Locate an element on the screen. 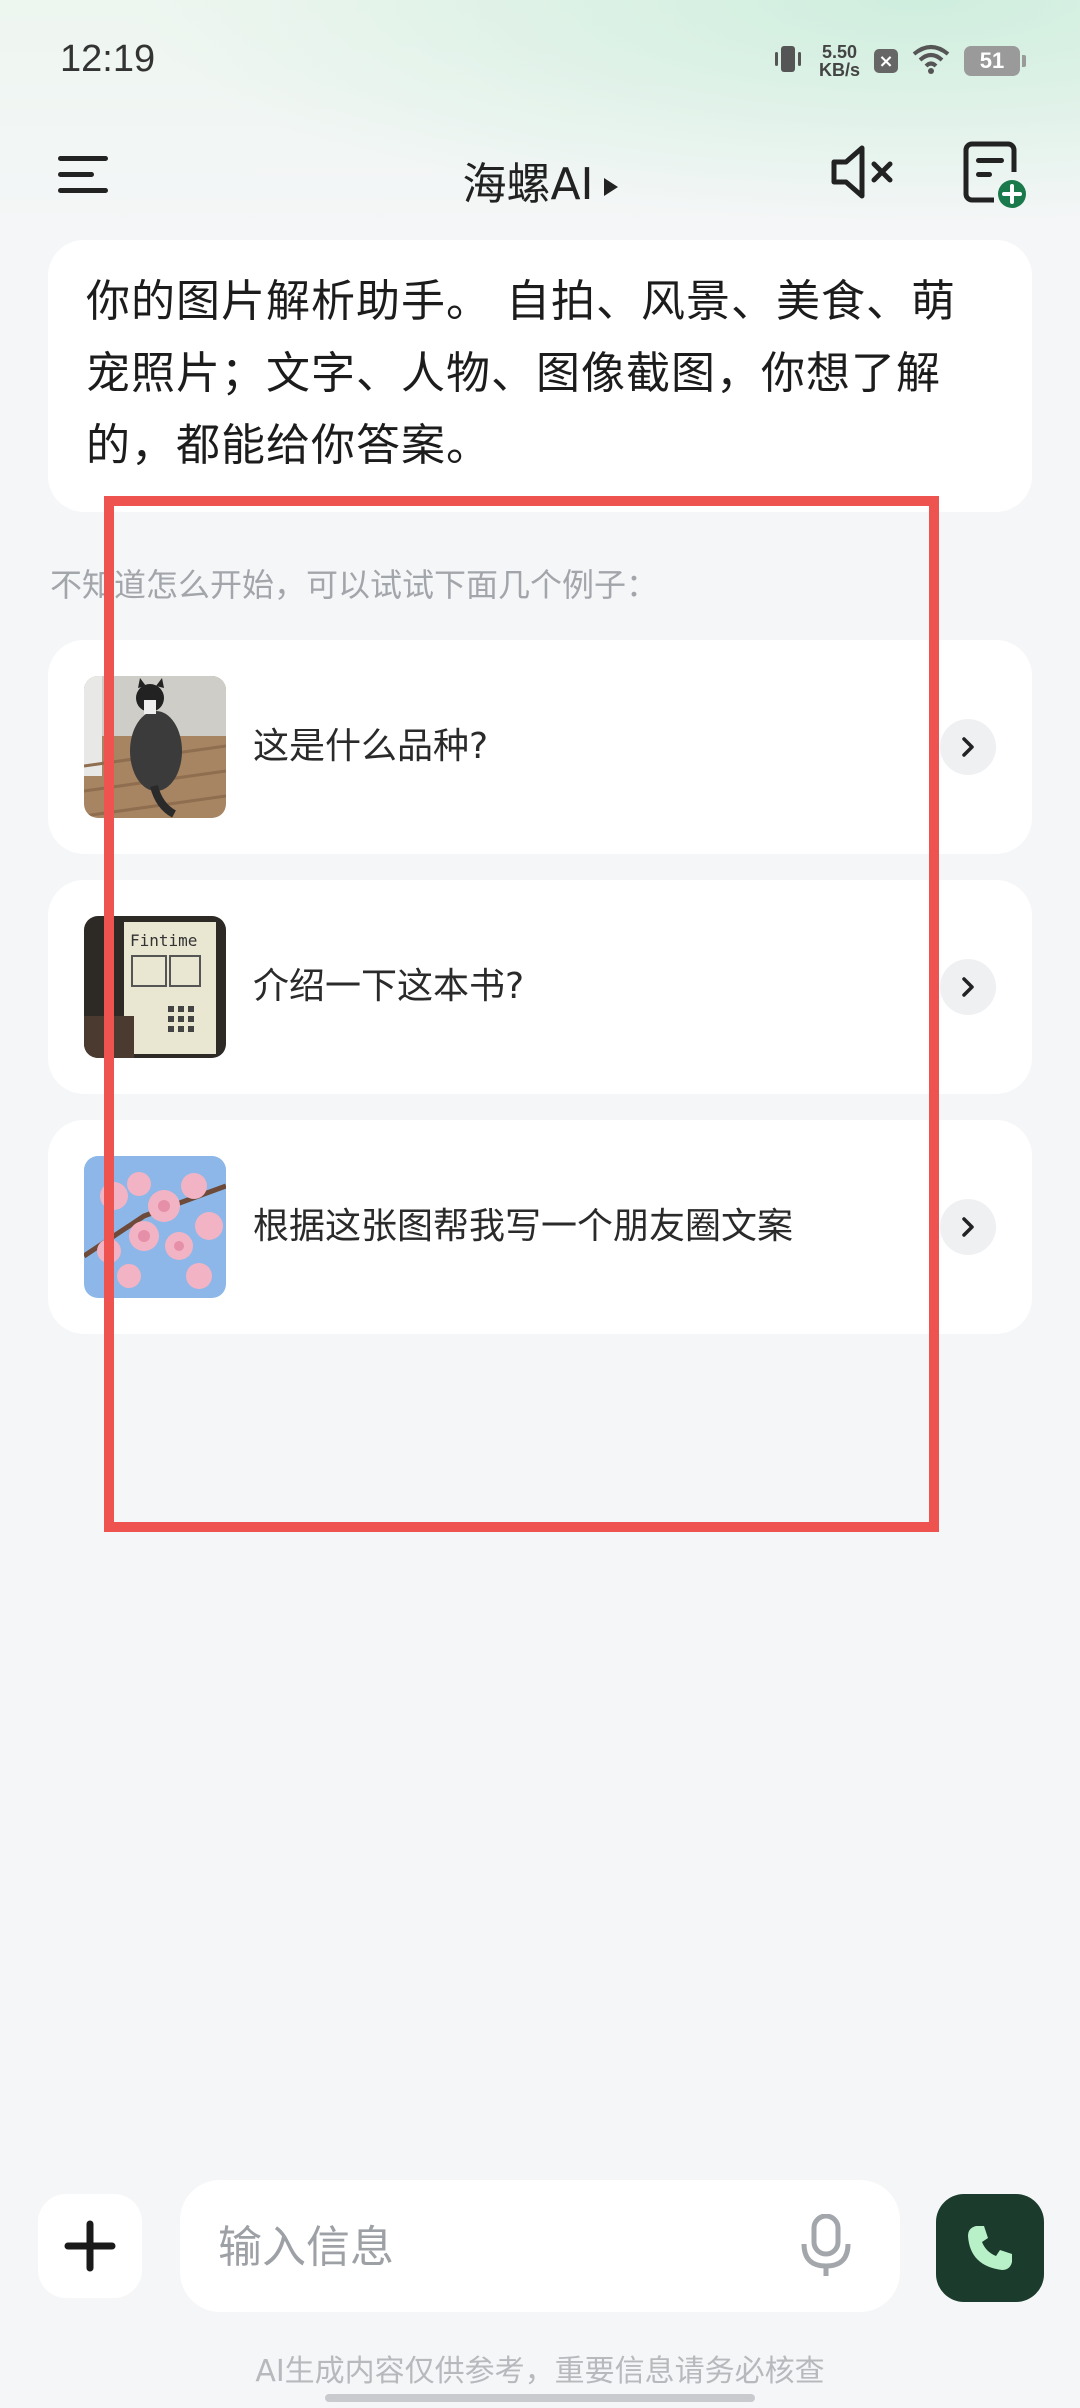 This screenshot has height=2408, width=1080. message-input is located at coordinates (498, 2247).